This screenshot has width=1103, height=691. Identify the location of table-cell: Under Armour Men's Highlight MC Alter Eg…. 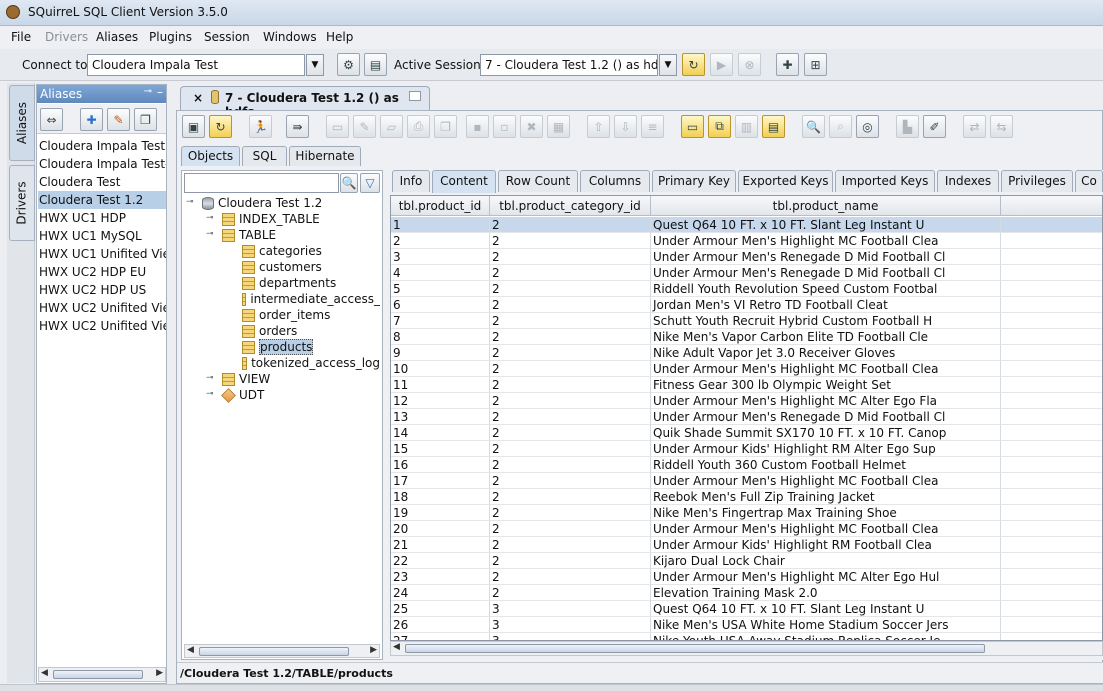
(826, 577).